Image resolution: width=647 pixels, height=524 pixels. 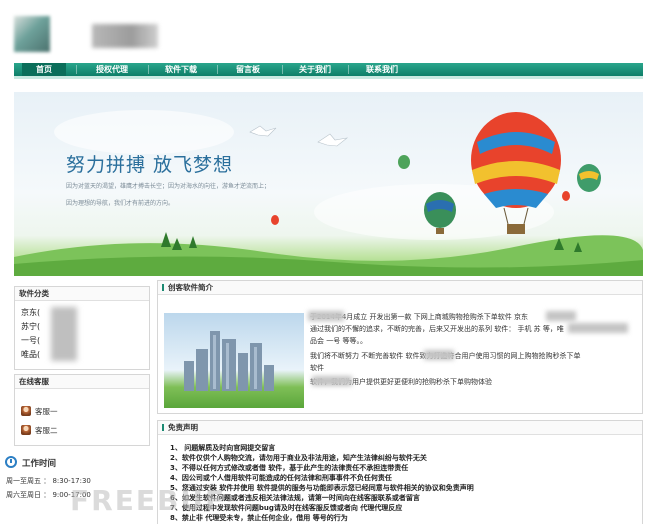 I want to click on service-label: 客服一, so click(x=46, y=411).